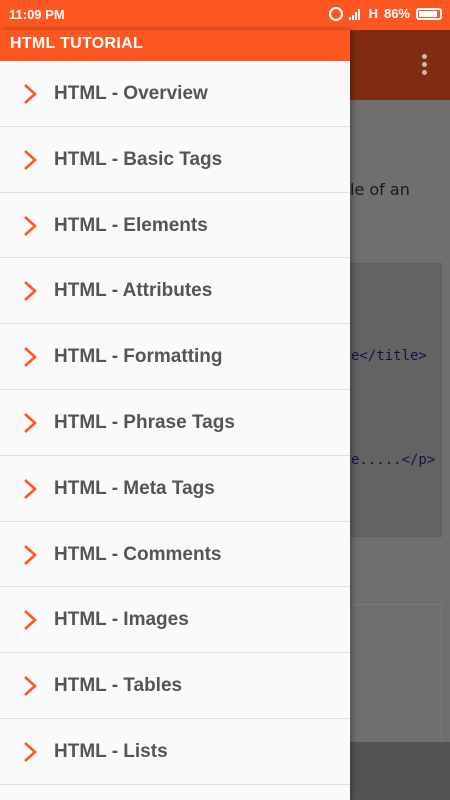 Image resolution: width=450 pixels, height=800 pixels. What do you see at coordinates (355, 14) in the screenshot?
I see `signal-icon` at bounding box center [355, 14].